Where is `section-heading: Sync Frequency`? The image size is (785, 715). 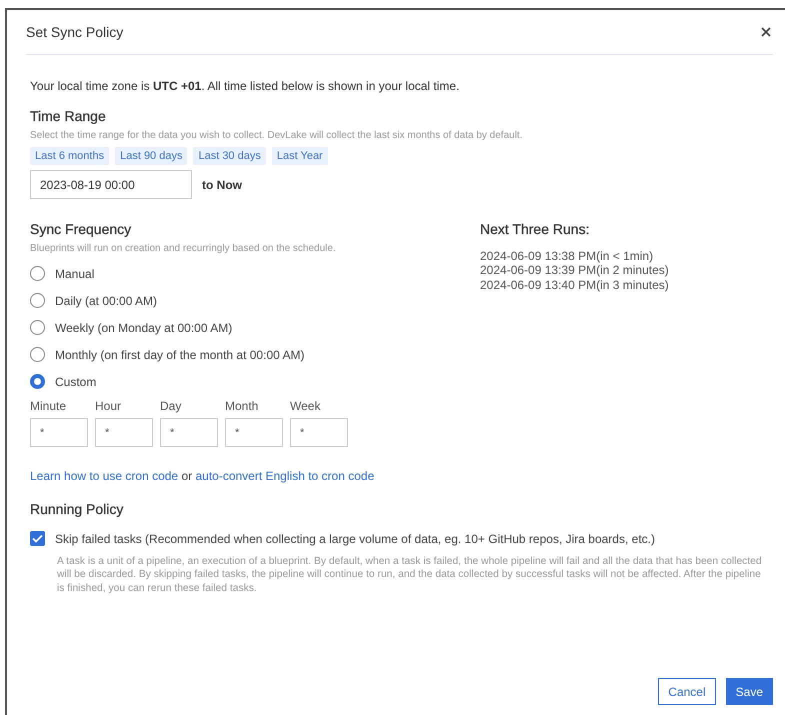
section-heading: Sync Frequency is located at coordinates (81, 229).